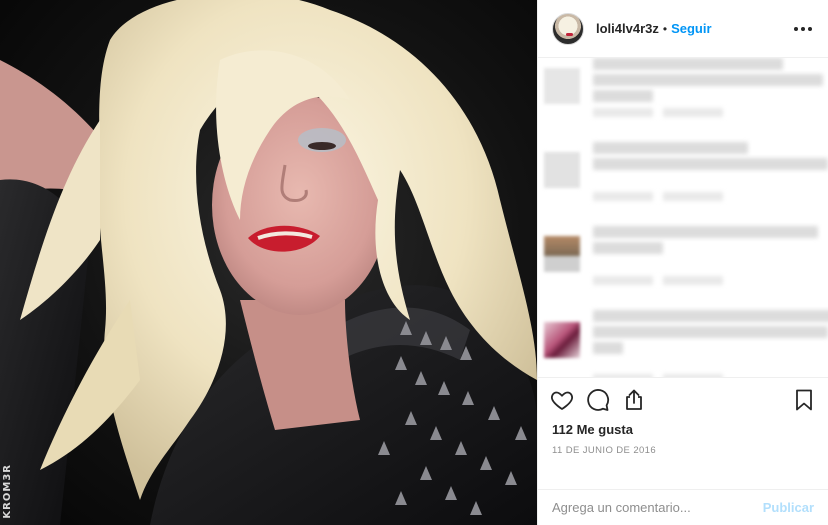 The width and height of the screenshot is (828, 525). What do you see at coordinates (788, 507) in the screenshot?
I see `publish-button: Publicar` at bounding box center [788, 507].